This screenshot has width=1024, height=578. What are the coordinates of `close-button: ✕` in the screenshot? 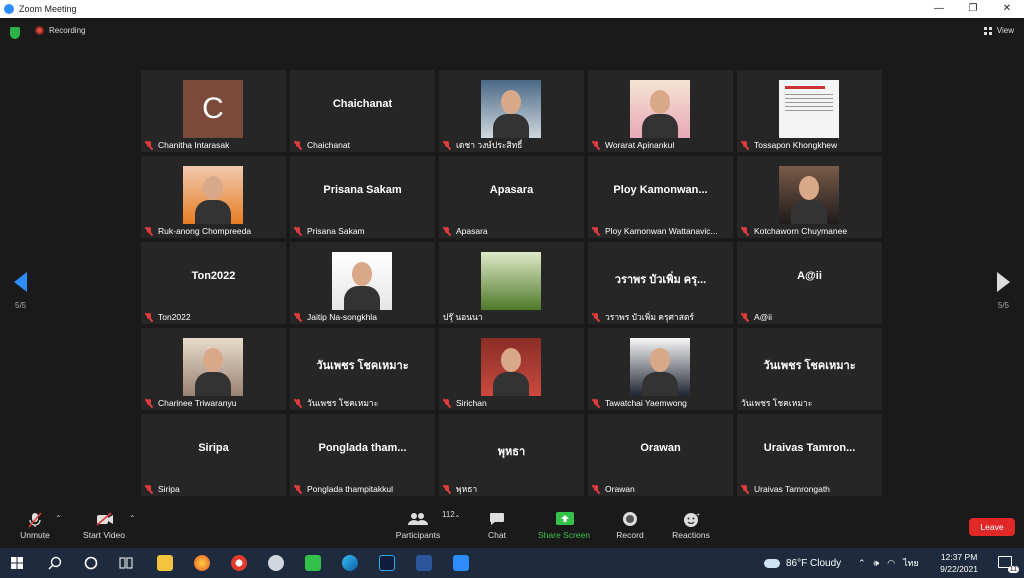 It's located at (1007, 9).